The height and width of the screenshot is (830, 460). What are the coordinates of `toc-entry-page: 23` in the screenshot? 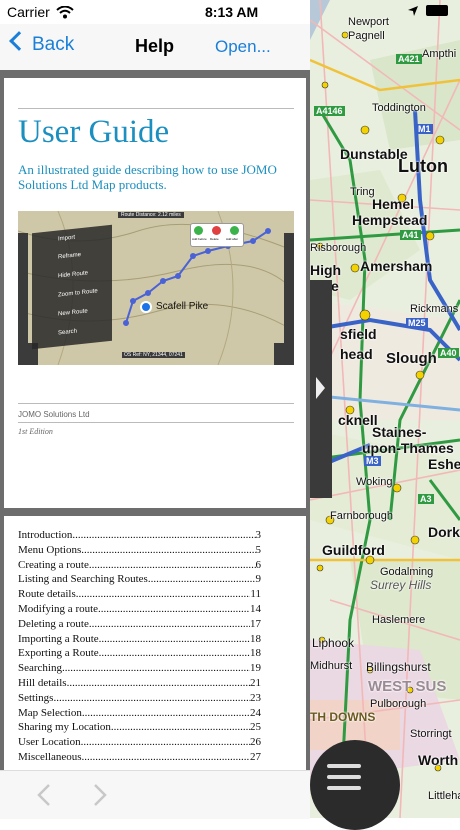 It's located at (255, 697).